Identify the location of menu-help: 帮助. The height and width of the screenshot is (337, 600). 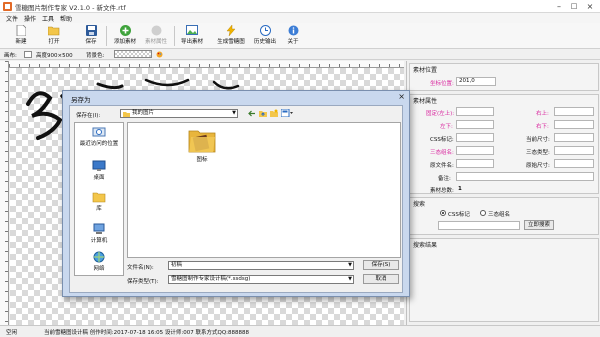
(66, 18).